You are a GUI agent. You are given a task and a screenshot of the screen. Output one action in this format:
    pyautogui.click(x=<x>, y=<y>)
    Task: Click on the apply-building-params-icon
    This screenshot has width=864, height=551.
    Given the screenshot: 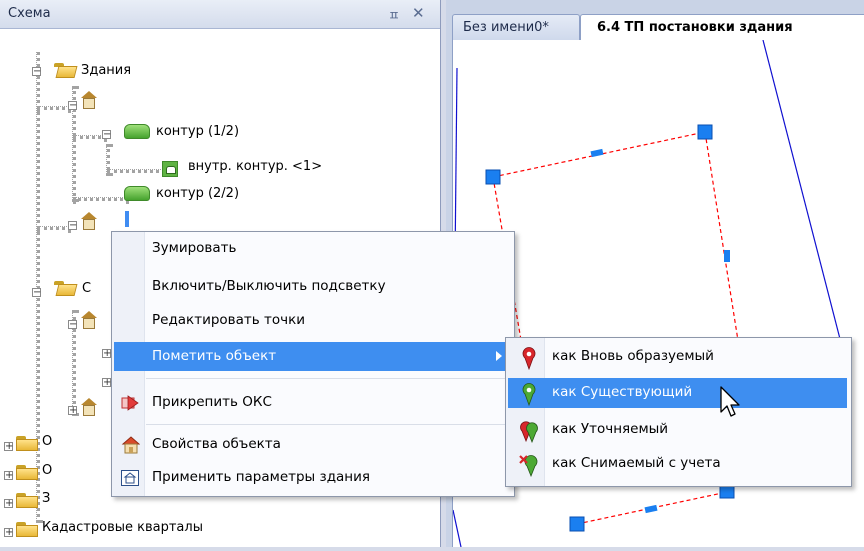 What is the action you would take?
    pyautogui.click(x=130, y=478)
    